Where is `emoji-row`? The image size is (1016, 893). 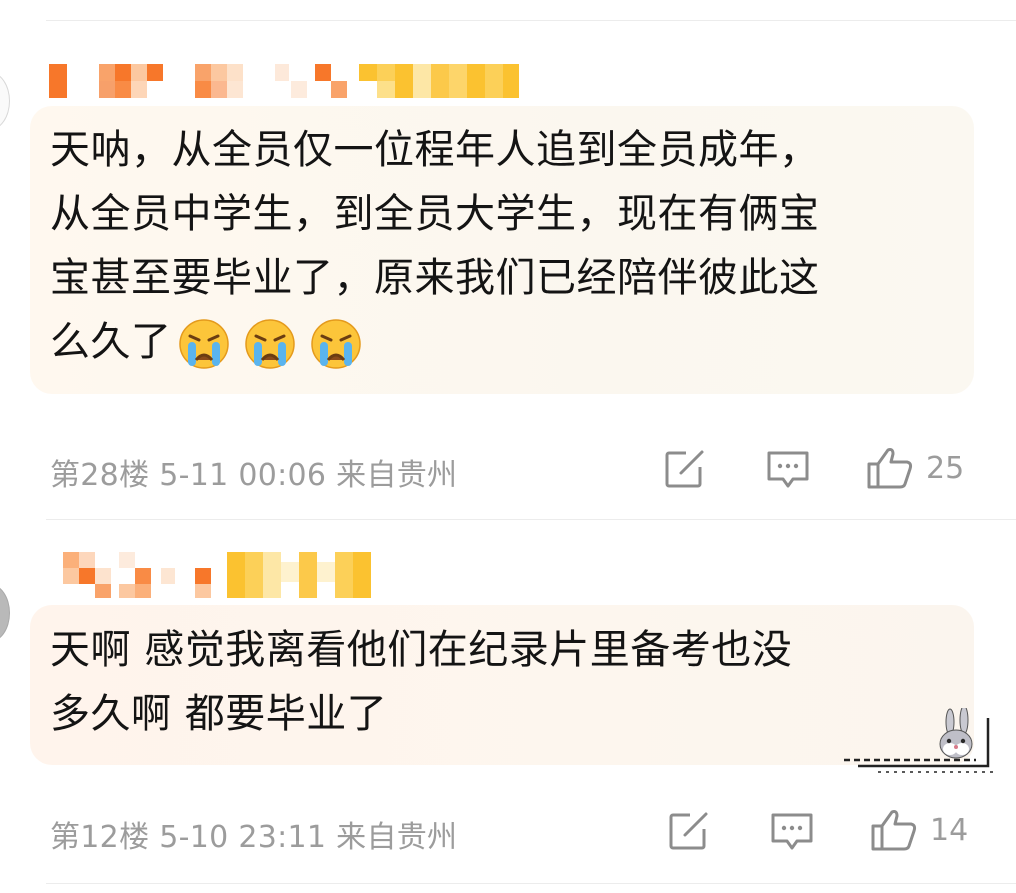
emoji-row is located at coordinates (270, 344).